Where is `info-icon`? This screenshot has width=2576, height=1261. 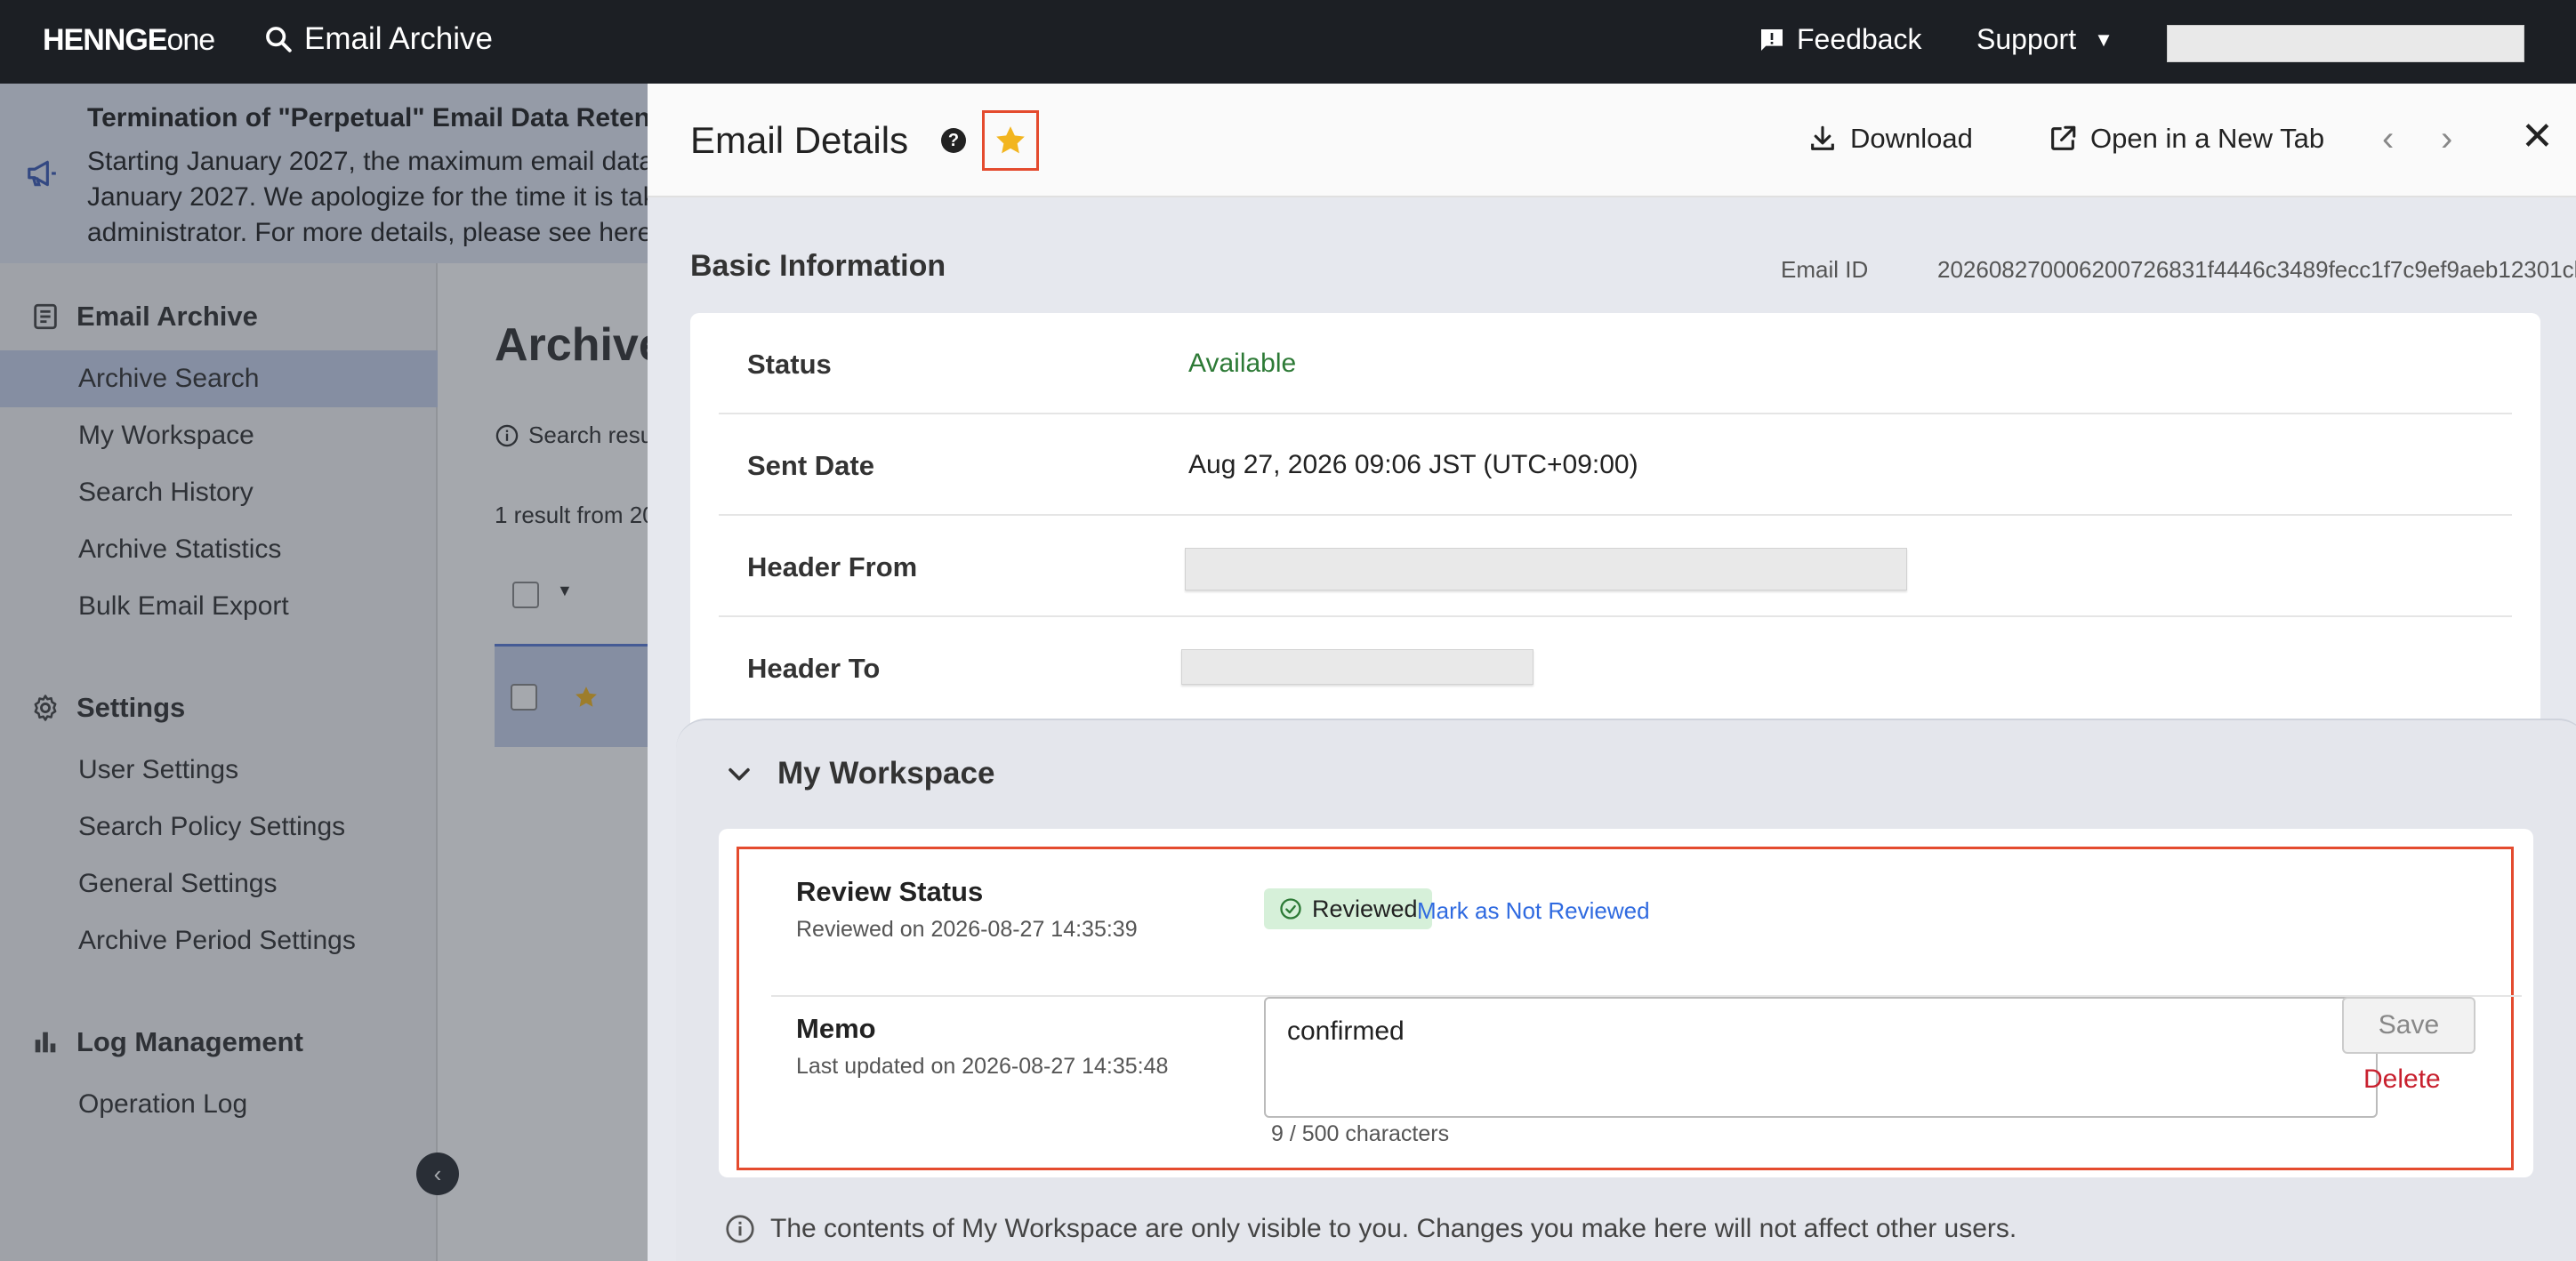 info-icon is located at coordinates (740, 1229).